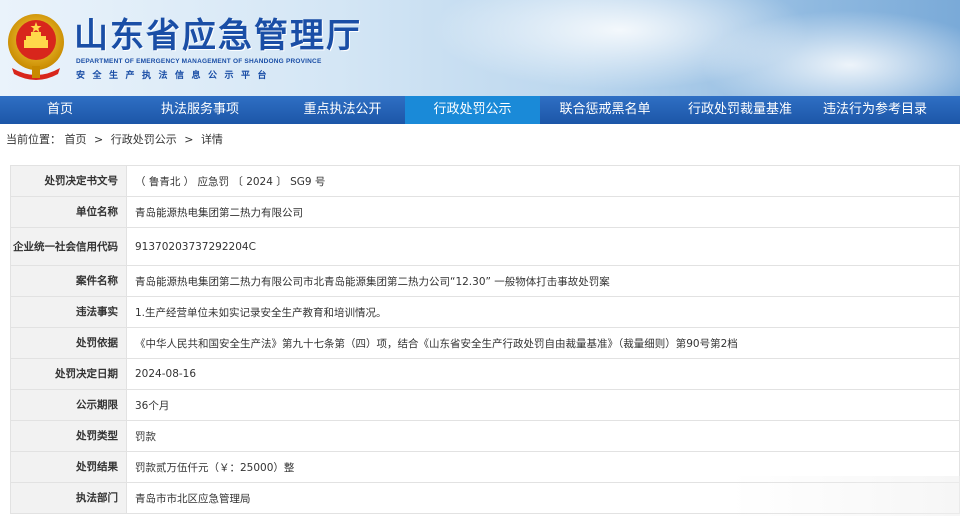 This screenshot has width=960, height=516. I want to click on field-value: 2024-08-16, so click(543, 374).